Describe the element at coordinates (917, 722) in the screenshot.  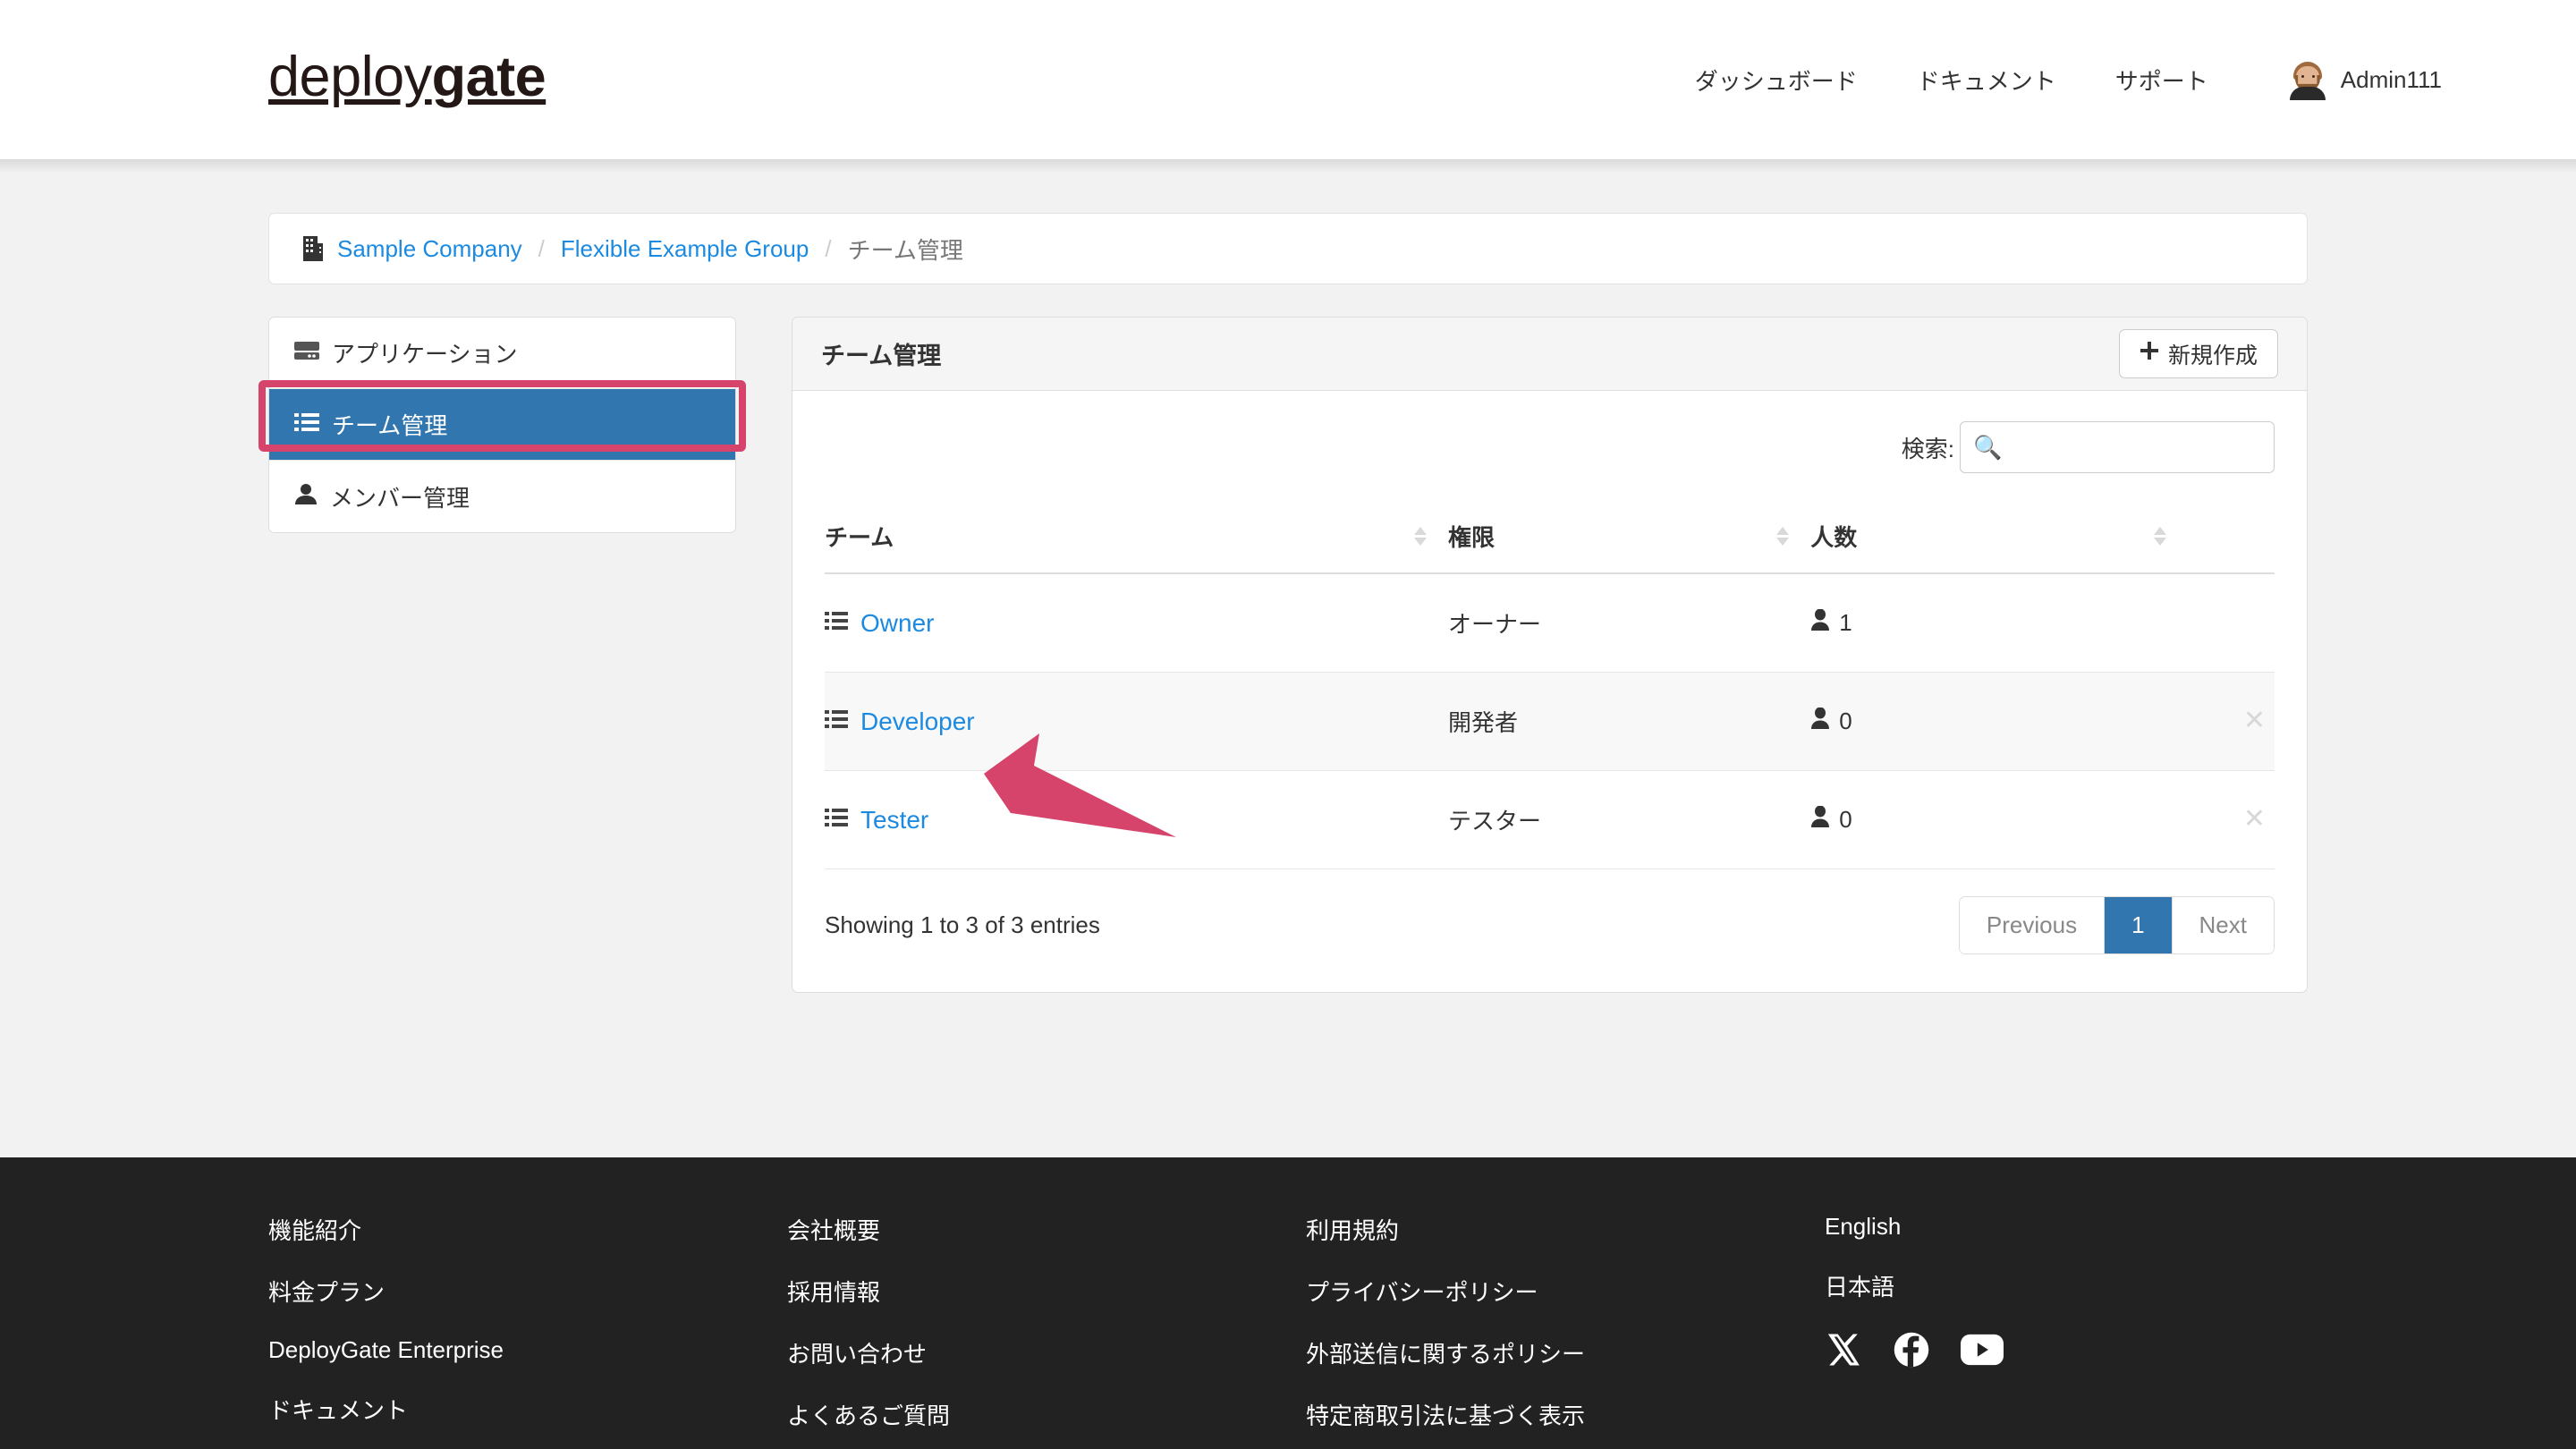
I see `team-link: Developer` at that location.